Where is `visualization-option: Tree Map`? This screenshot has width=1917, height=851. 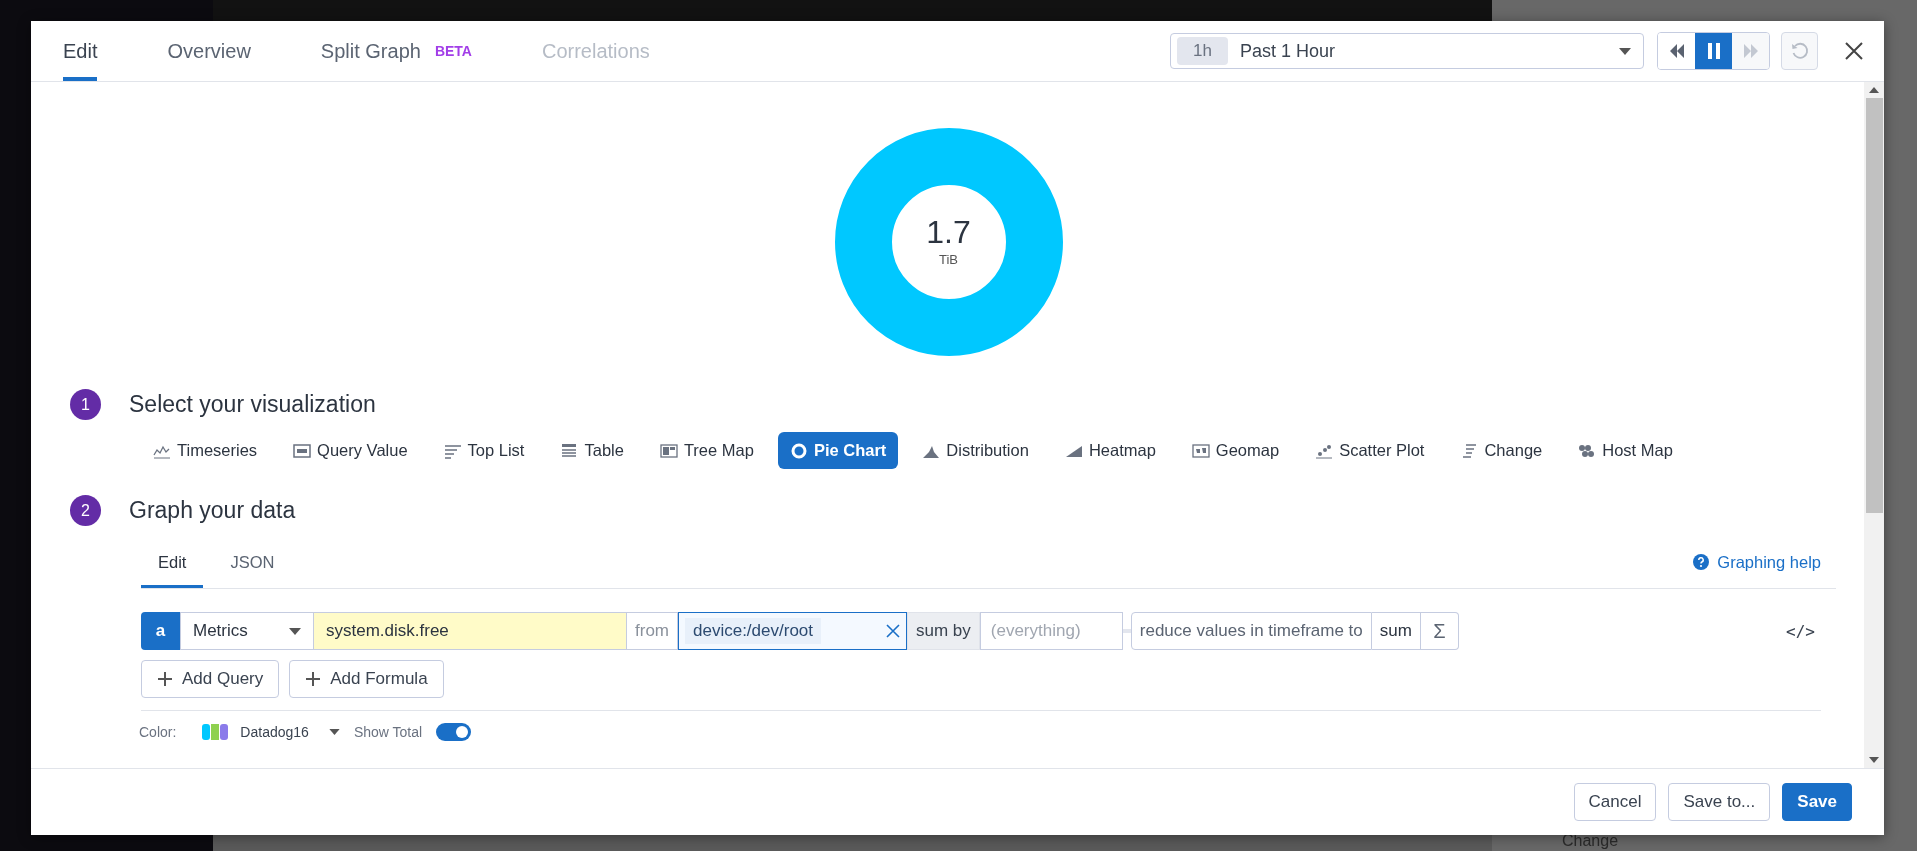
visualization-option: Tree Map is located at coordinates (706, 450).